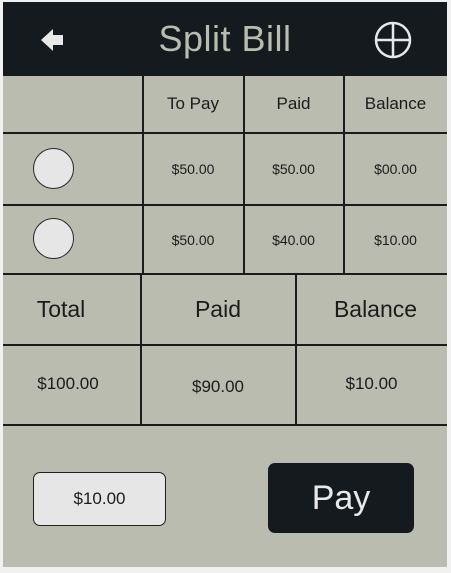  What do you see at coordinates (395, 169) in the screenshot?
I see `row-balance: $00.00` at bounding box center [395, 169].